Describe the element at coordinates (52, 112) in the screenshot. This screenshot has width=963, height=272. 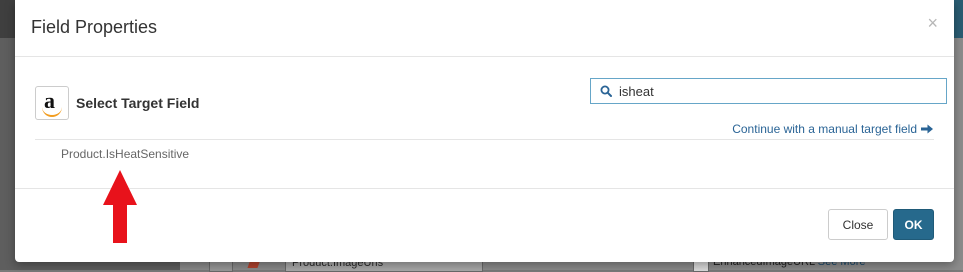
I see `amazon-smile` at that location.